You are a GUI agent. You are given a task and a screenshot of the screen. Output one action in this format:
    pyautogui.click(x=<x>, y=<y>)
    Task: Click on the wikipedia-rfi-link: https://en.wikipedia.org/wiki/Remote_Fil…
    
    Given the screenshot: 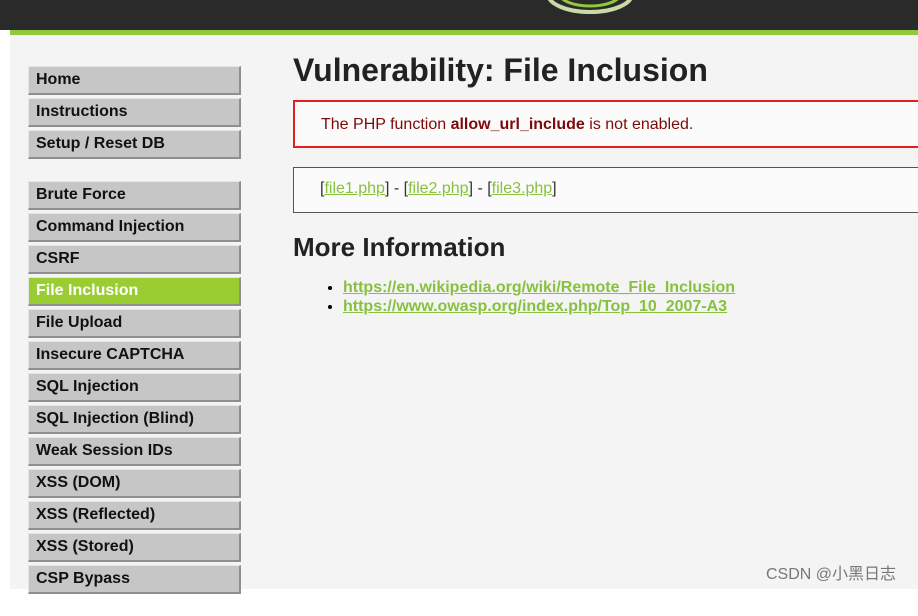 What is the action you would take?
    pyautogui.click(x=539, y=287)
    